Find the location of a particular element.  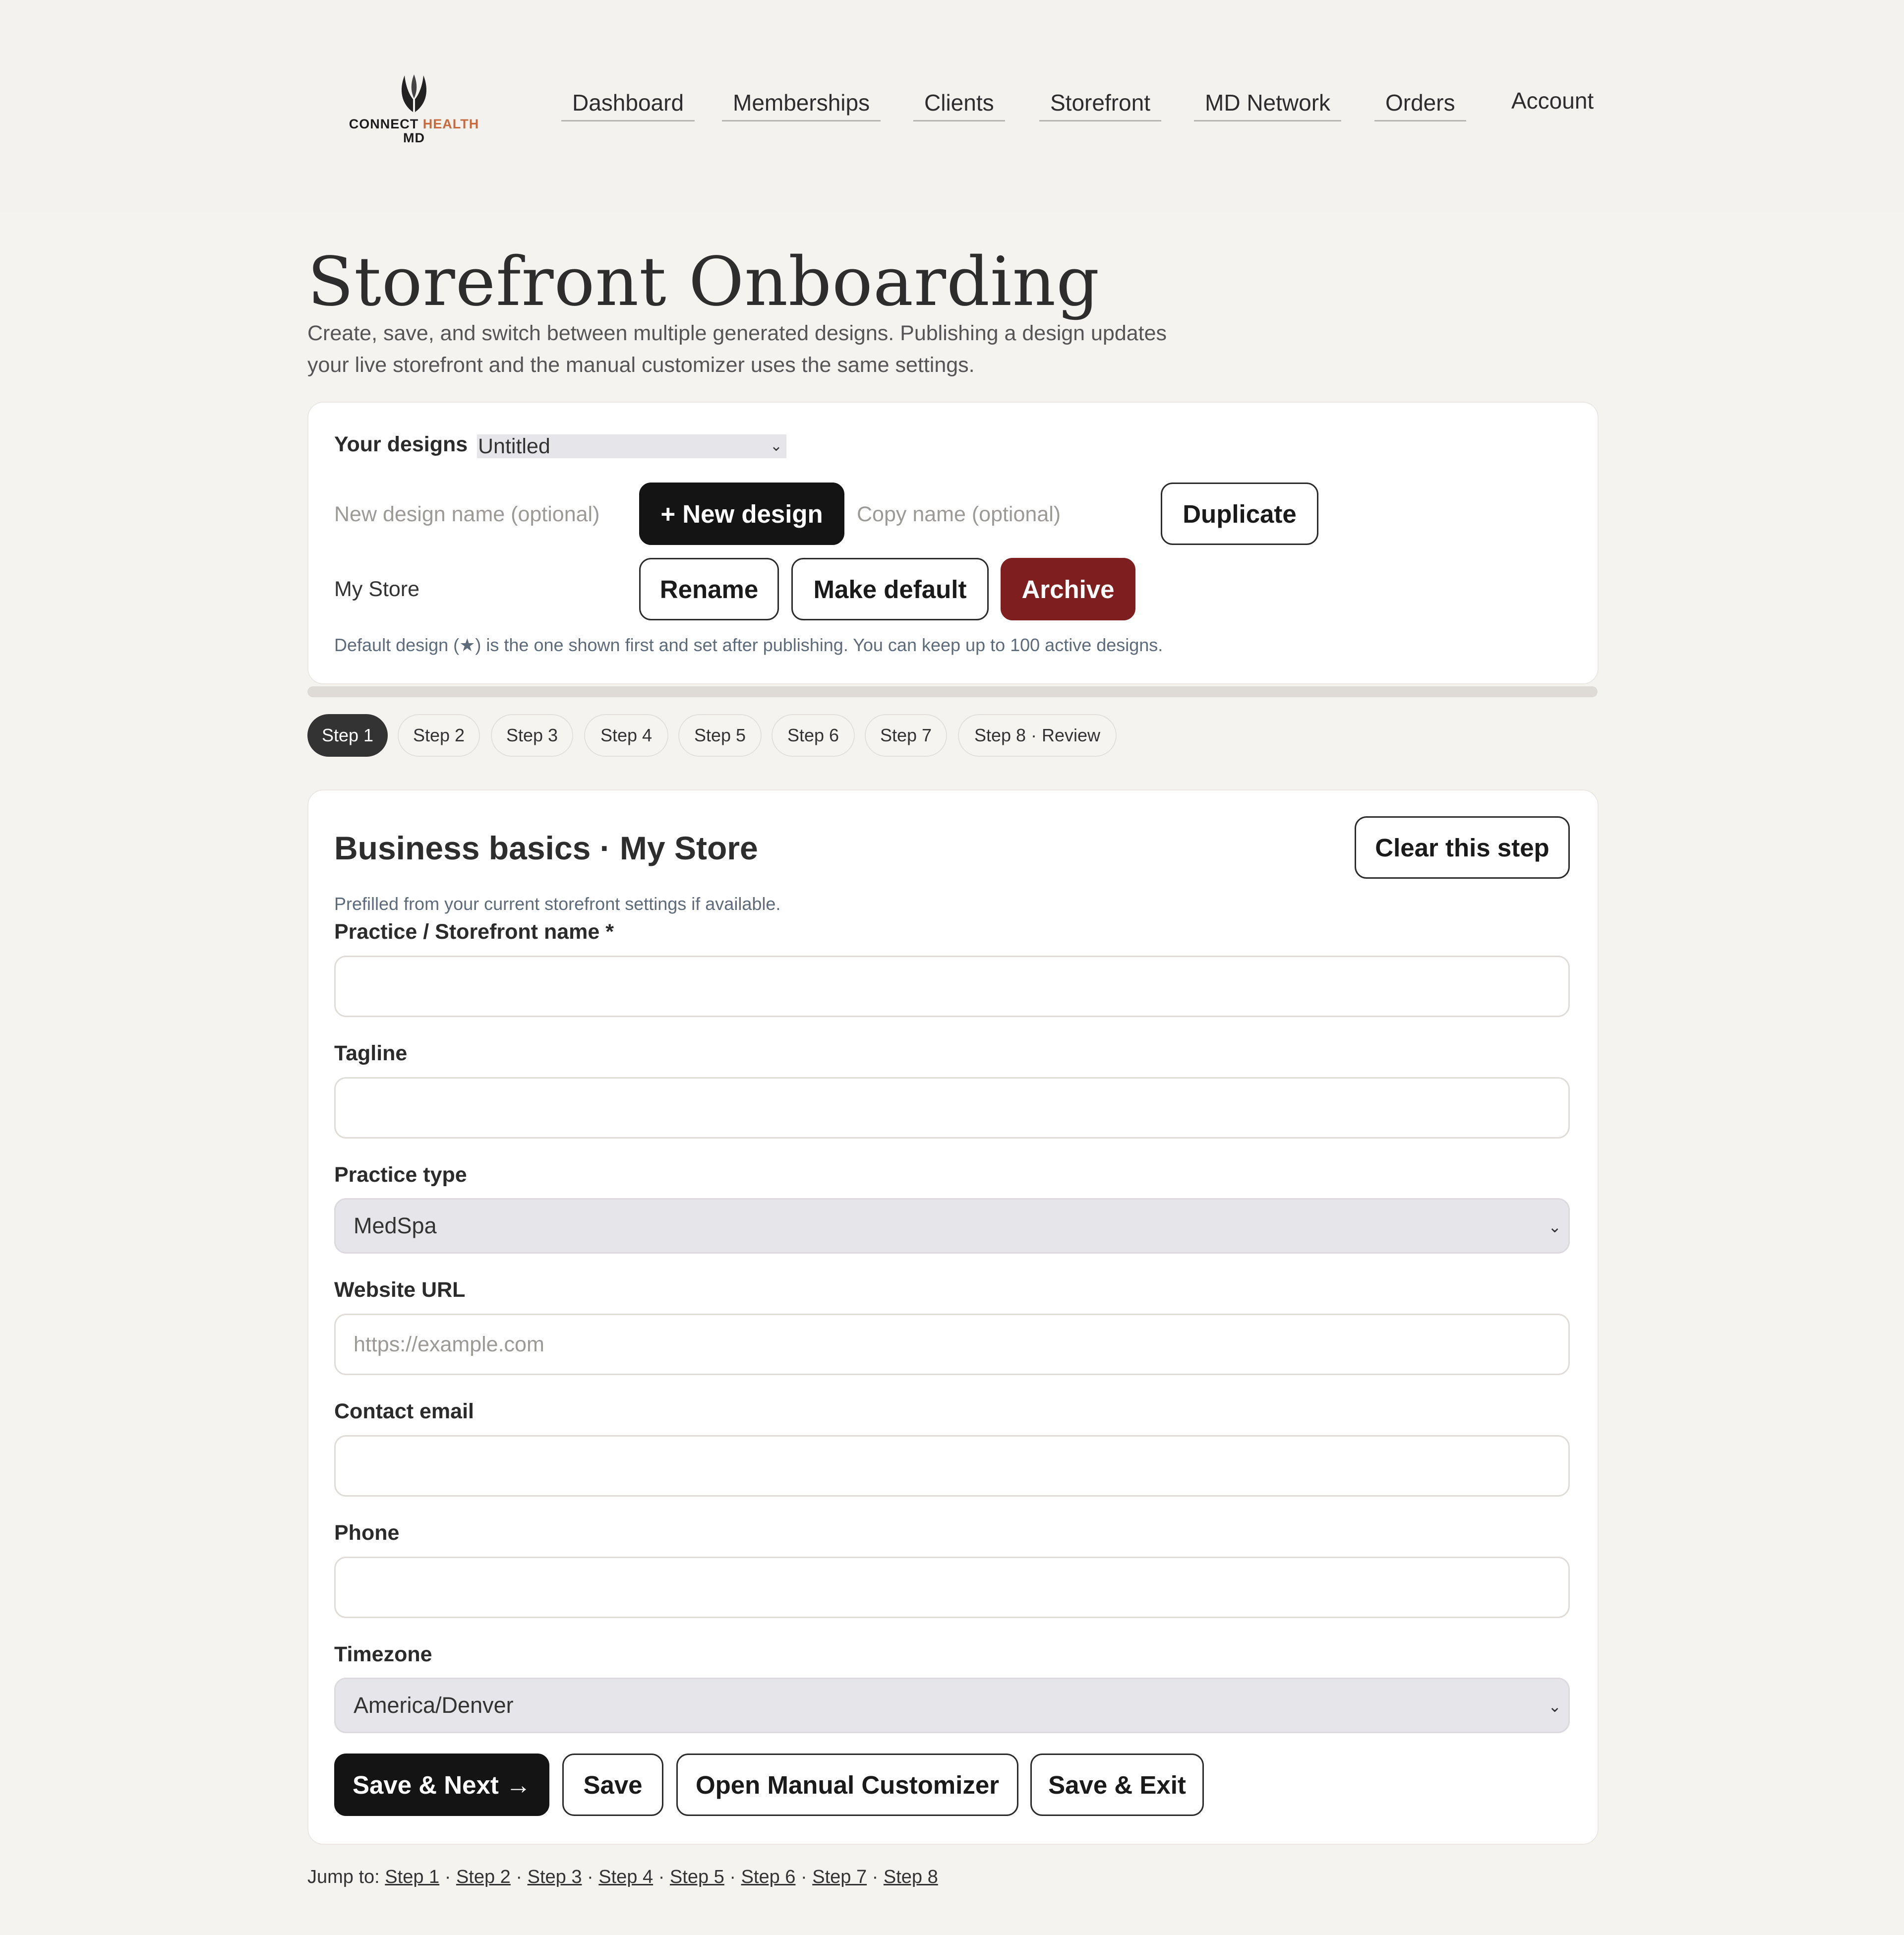

page-title: Storefront Onboarding is located at coordinates (703, 282).